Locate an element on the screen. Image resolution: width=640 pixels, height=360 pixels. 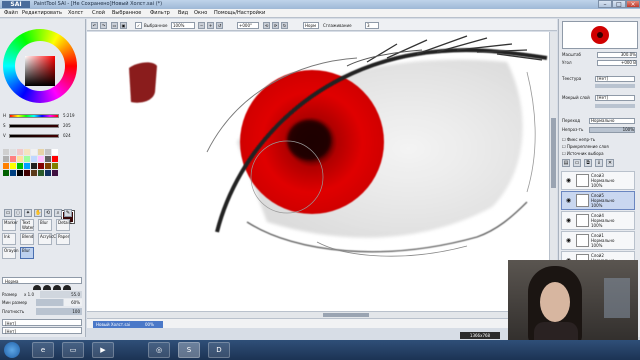
undo-icon: ↶ is located at coordinates (94, 25).